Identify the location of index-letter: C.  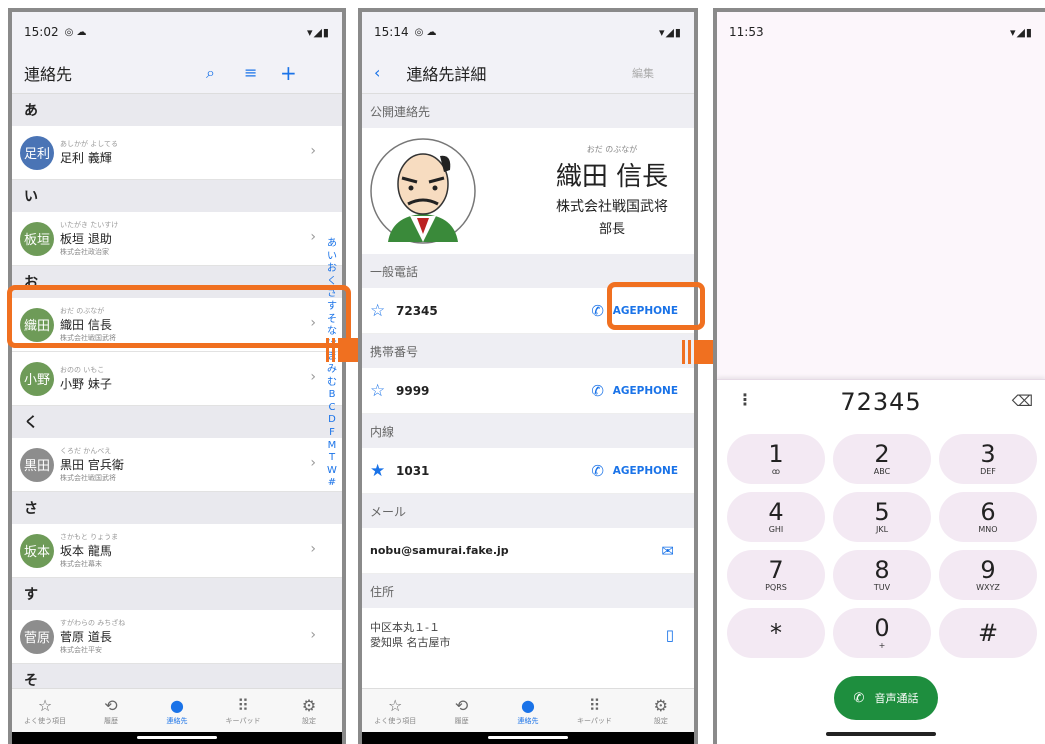
(332, 408).